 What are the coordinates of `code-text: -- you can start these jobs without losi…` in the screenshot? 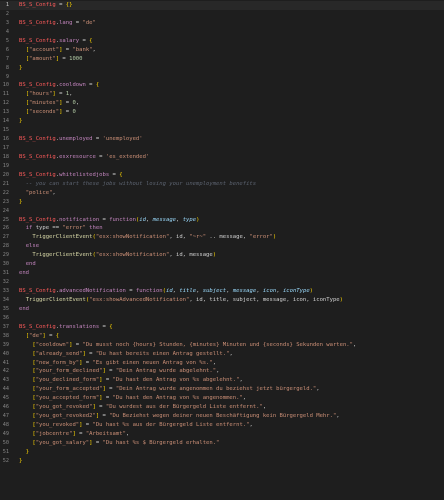 It's located at (137, 184).